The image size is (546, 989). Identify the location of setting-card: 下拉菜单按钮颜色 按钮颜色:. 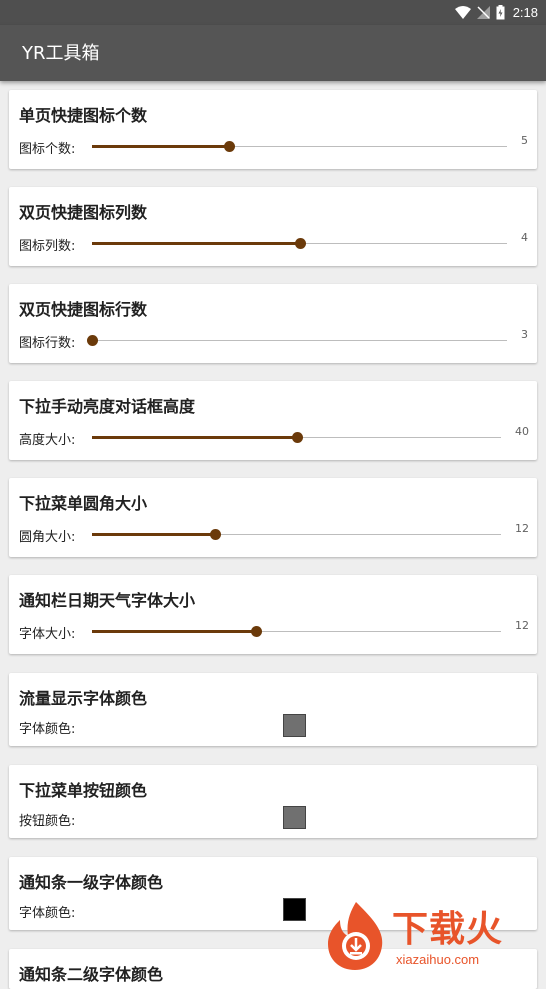
(273, 801).